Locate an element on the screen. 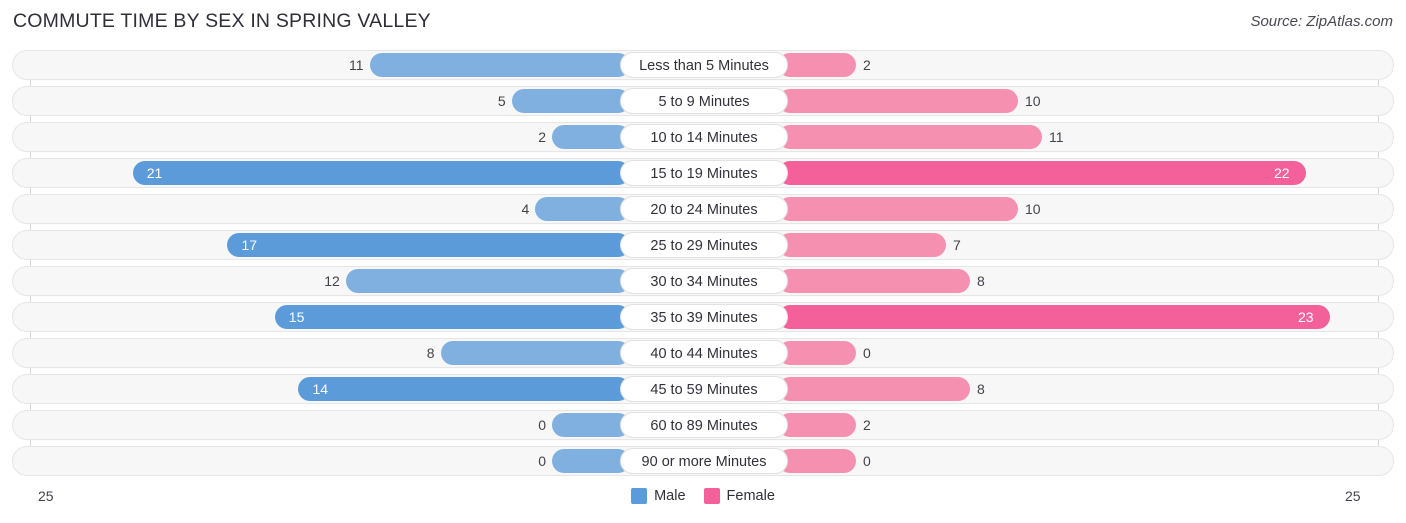 This screenshot has height=523, width=1406. legend-item: Female is located at coordinates (739, 496).